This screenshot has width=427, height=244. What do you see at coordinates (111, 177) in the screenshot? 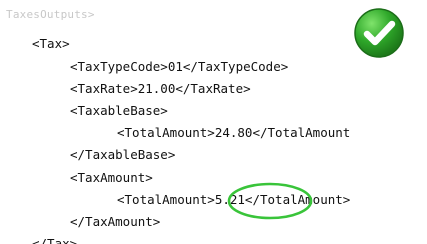
I see `xml-tax-amount-open: <TaxAmount>` at bounding box center [111, 177].